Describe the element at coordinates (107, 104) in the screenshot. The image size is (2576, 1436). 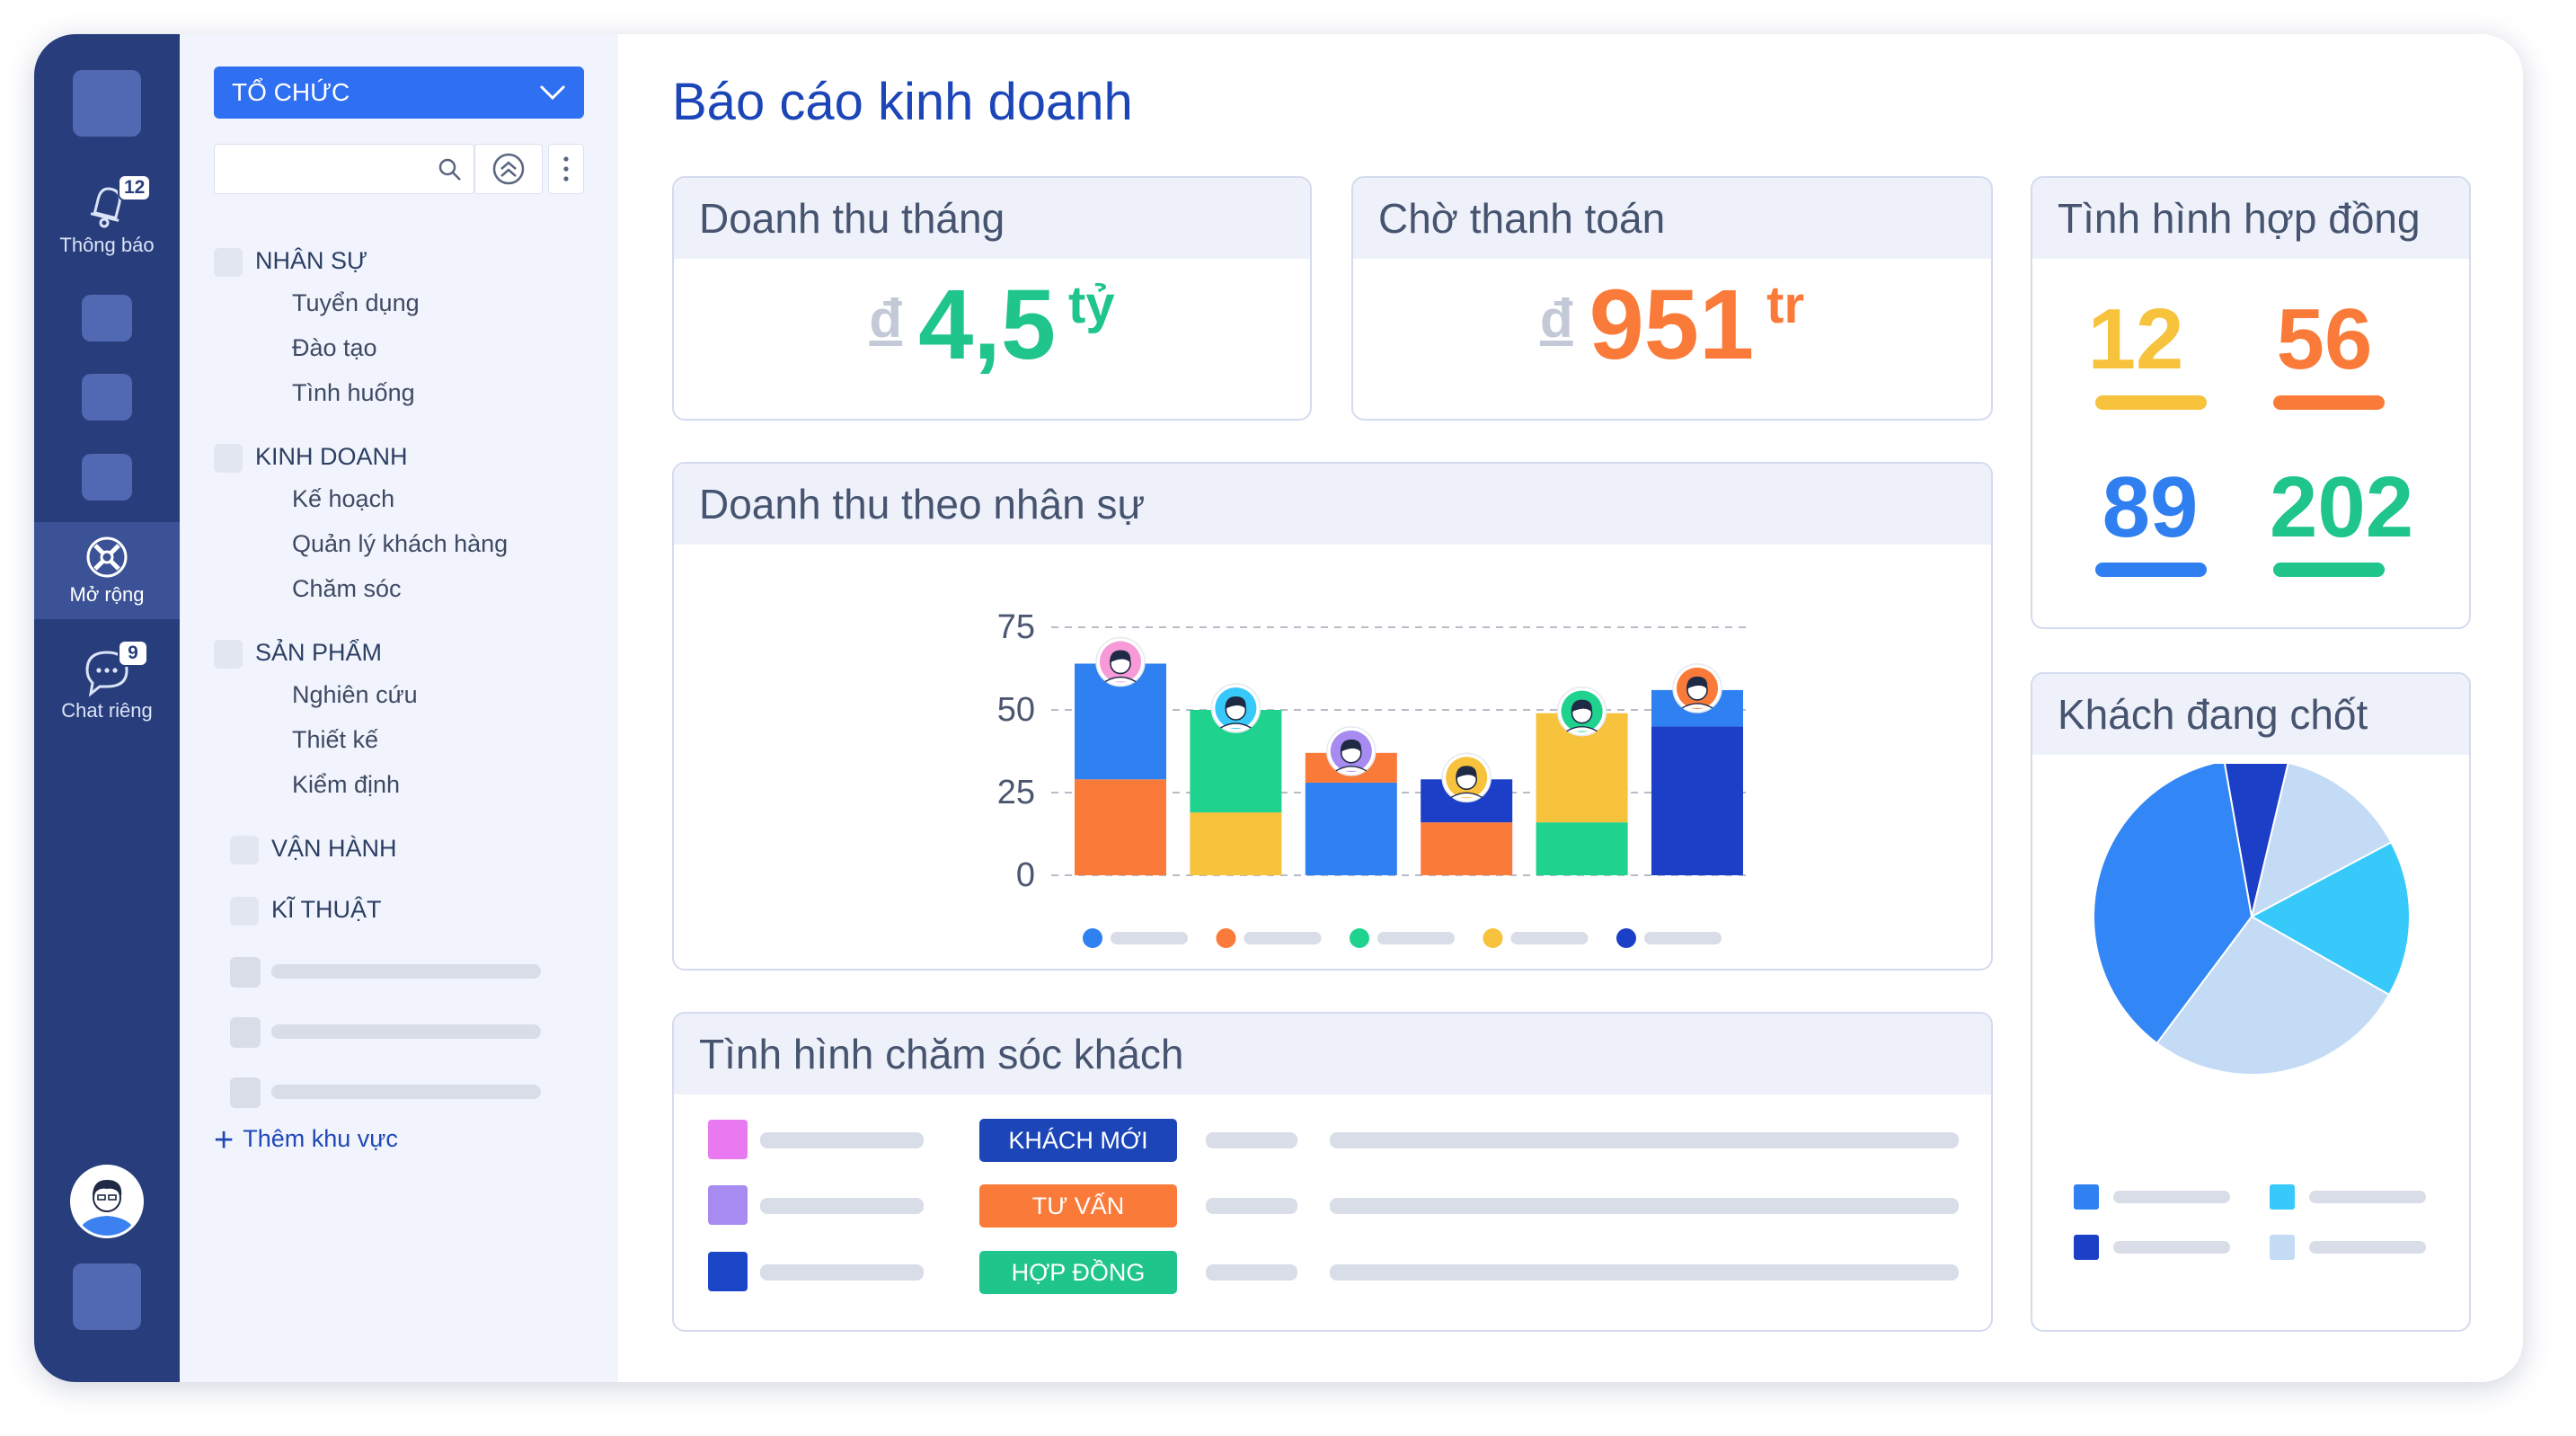
I see `app-logo-placeholder` at that location.